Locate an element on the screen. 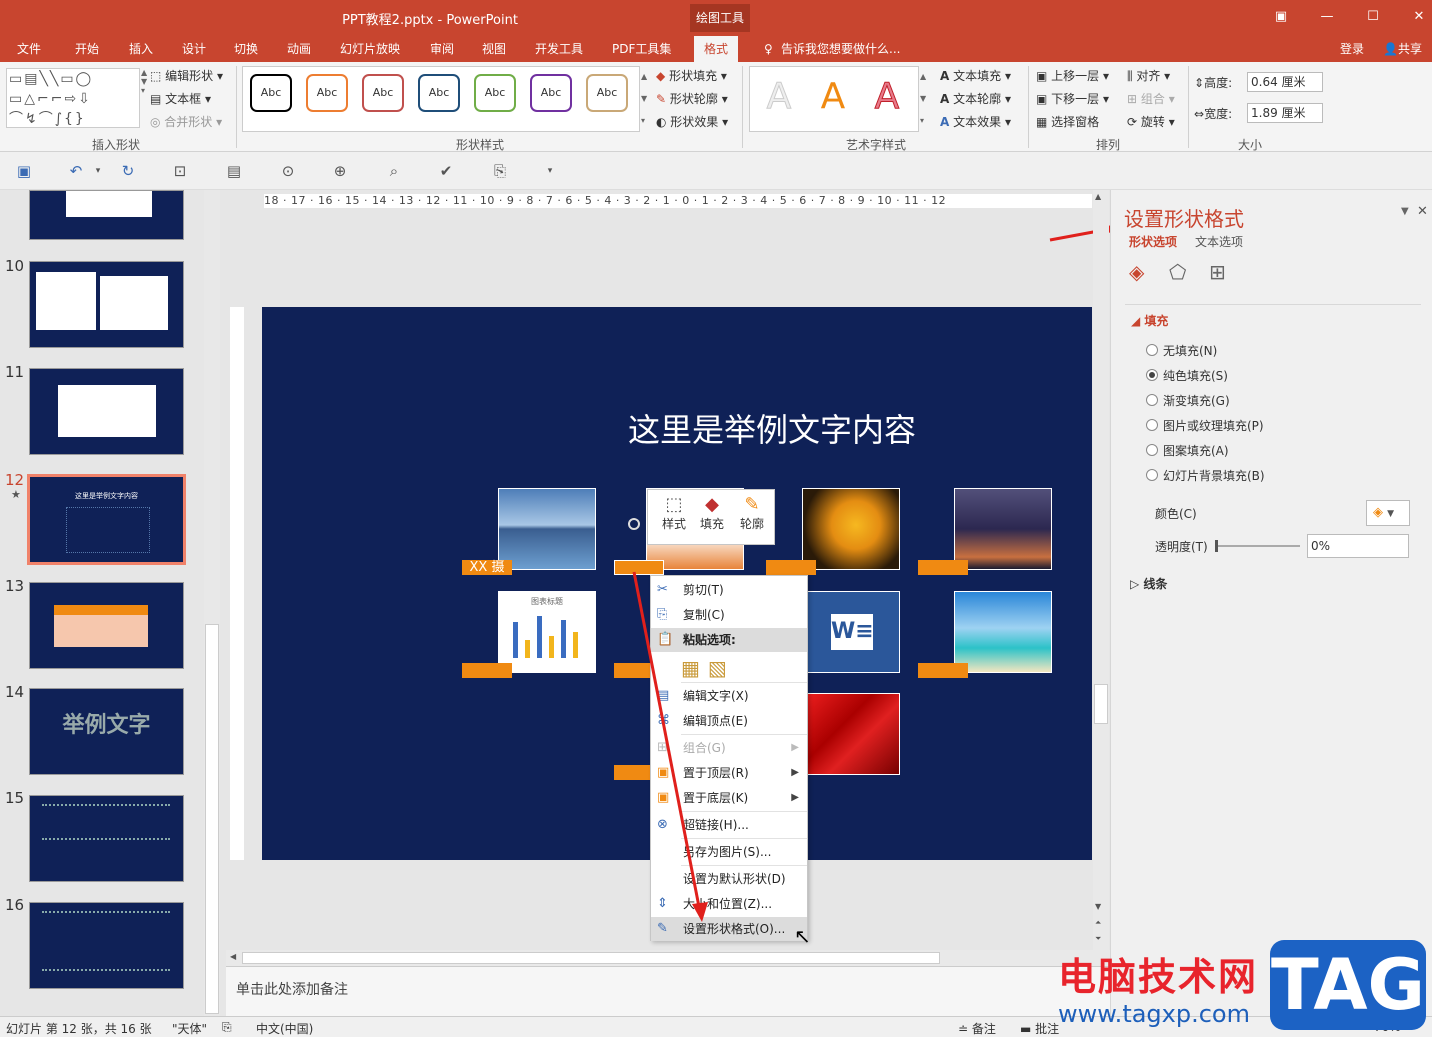 This screenshot has width=1432, height=1037. radio-pattern-fill is located at coordinates (1152, 450).